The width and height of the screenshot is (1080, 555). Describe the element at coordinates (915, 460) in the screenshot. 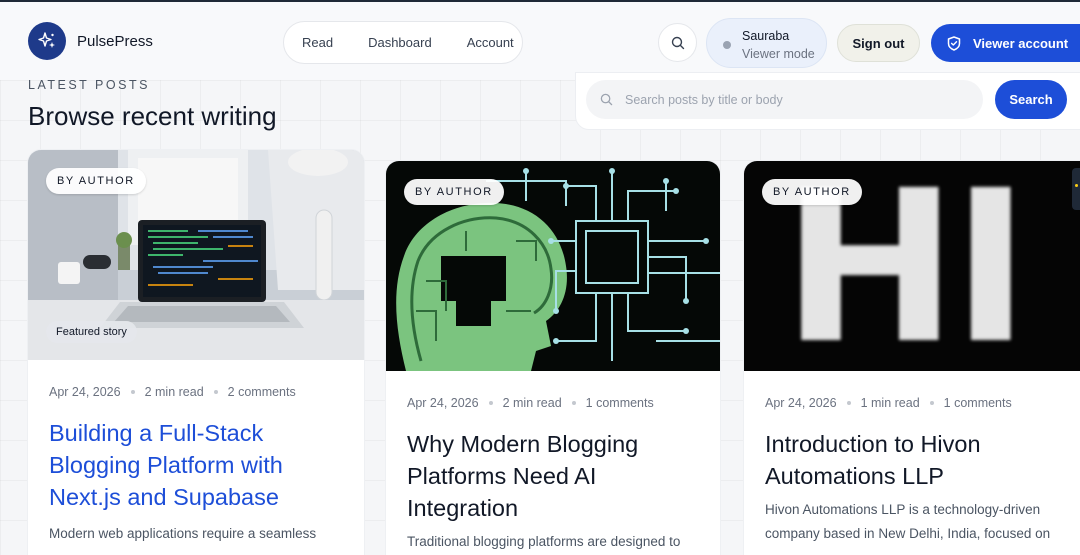

I see `post-title: Introduction to Hivon Automations LLP` at that location.